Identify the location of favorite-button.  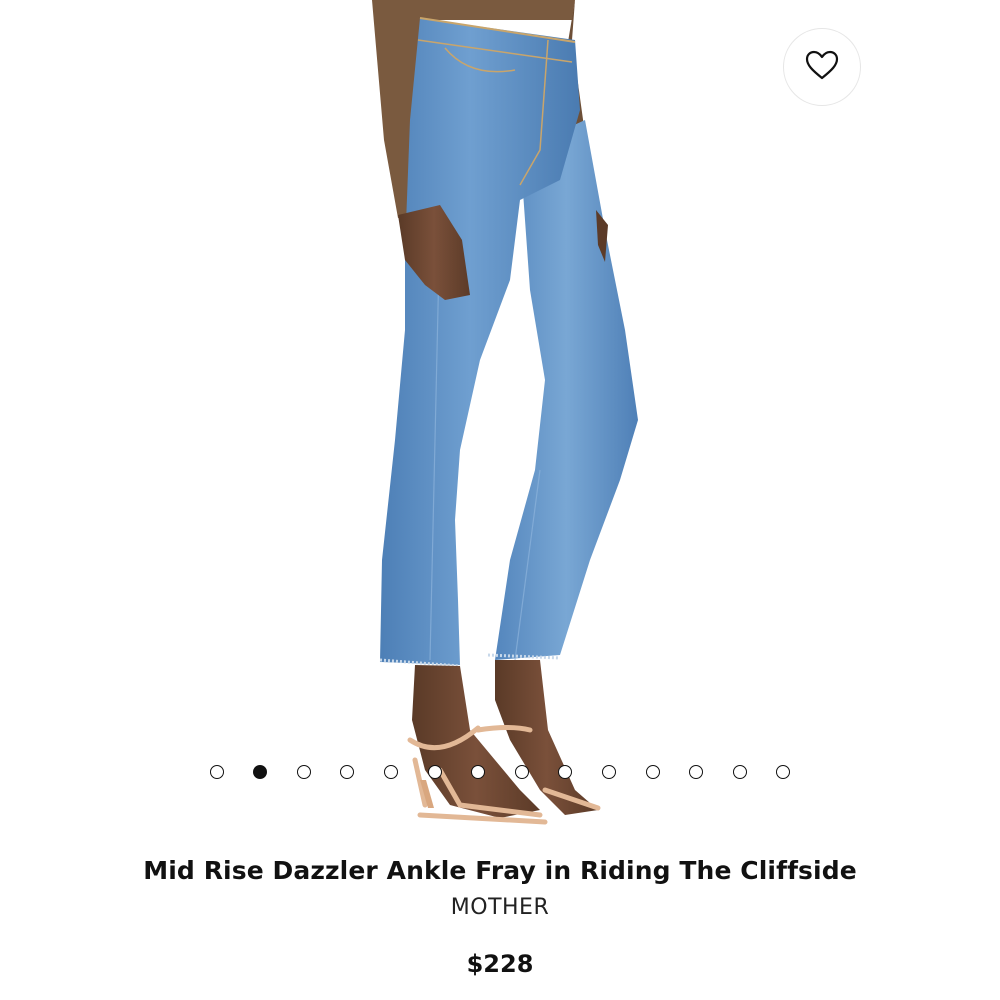
(822, 67).